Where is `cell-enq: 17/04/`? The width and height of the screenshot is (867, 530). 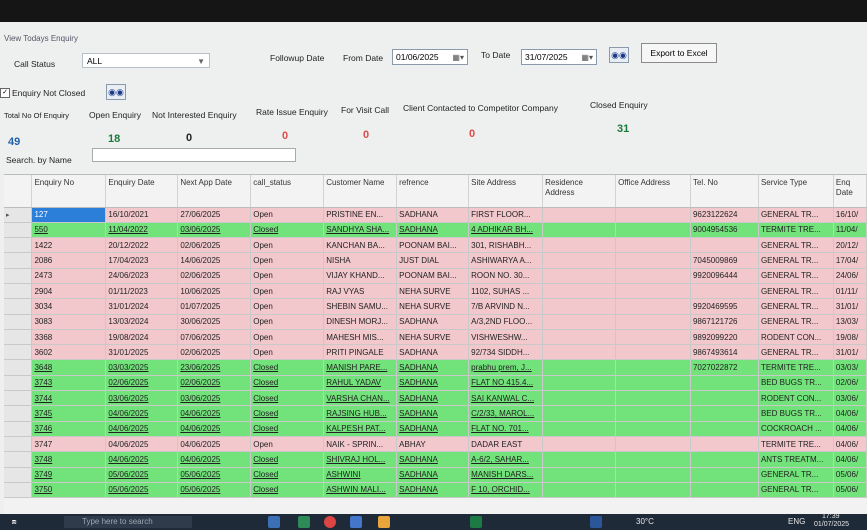 cell-enq: 17/04/ is located at coordinates (850, 260).